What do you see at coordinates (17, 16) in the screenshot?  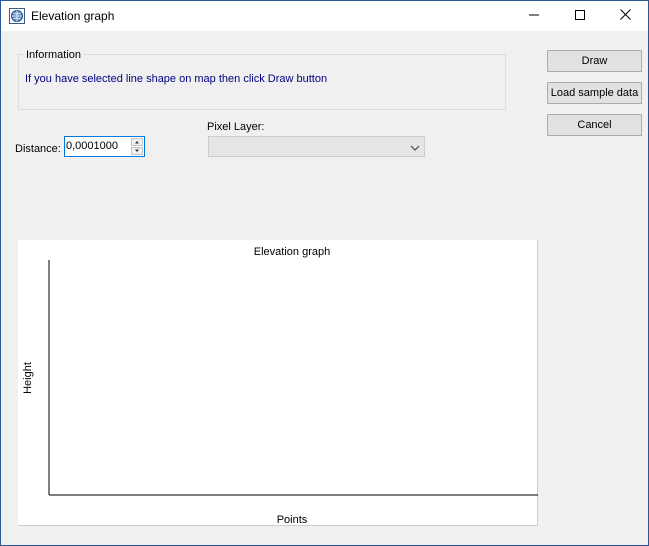 I see `app-globe-icon` at bounding box center [17, 16].